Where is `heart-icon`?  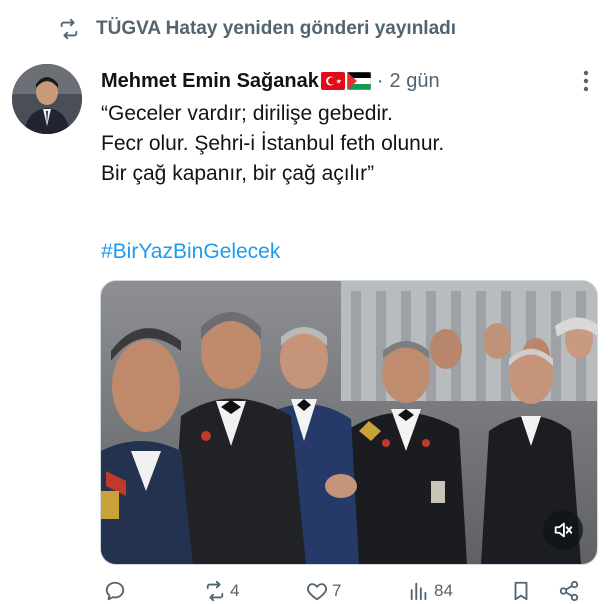
heart-icon is located at coordinates (317, 592).